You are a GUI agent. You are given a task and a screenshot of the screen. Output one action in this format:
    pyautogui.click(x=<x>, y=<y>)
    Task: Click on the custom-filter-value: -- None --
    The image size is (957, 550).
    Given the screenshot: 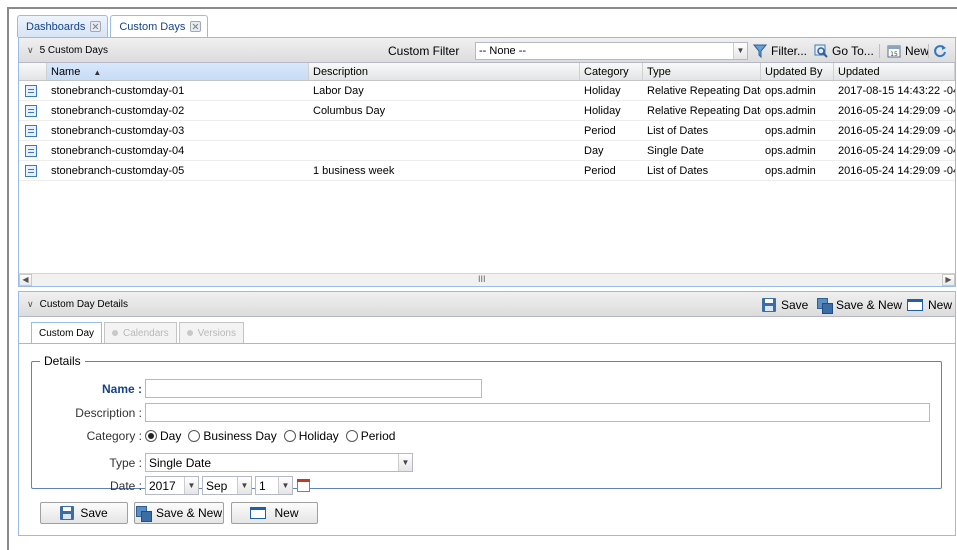 What is the action you would take?
    pyautogui.click(x=503, y=51)
    